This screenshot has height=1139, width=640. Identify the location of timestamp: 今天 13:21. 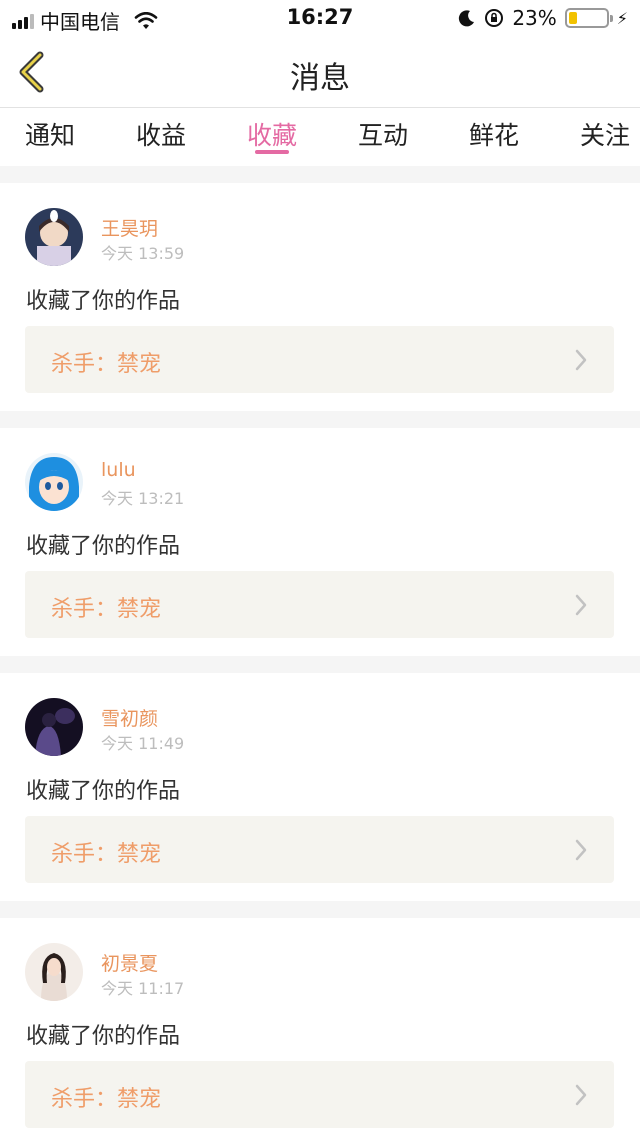
(143, 498).